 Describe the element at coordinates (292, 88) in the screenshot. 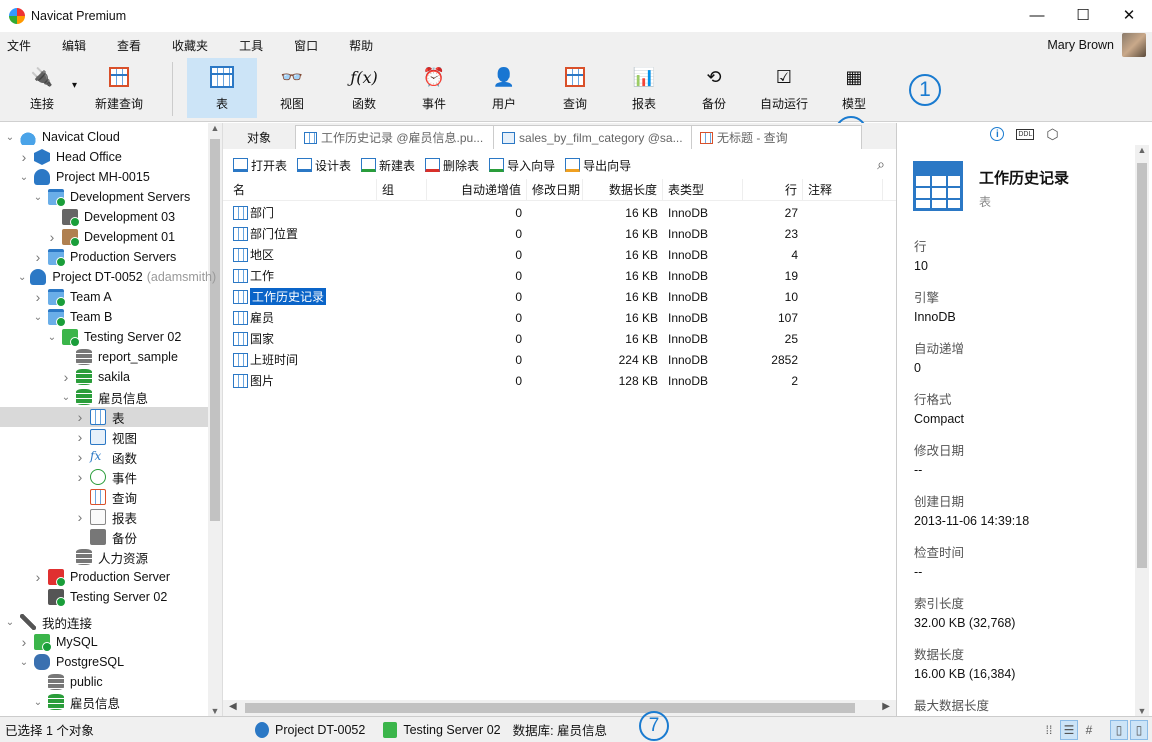

I see `toolbar-view-button: 👓 视图` at that location.